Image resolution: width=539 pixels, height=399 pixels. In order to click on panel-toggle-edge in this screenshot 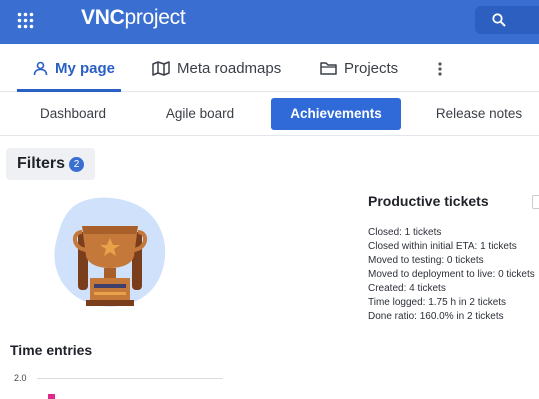, I will do `click(535, 202)`.